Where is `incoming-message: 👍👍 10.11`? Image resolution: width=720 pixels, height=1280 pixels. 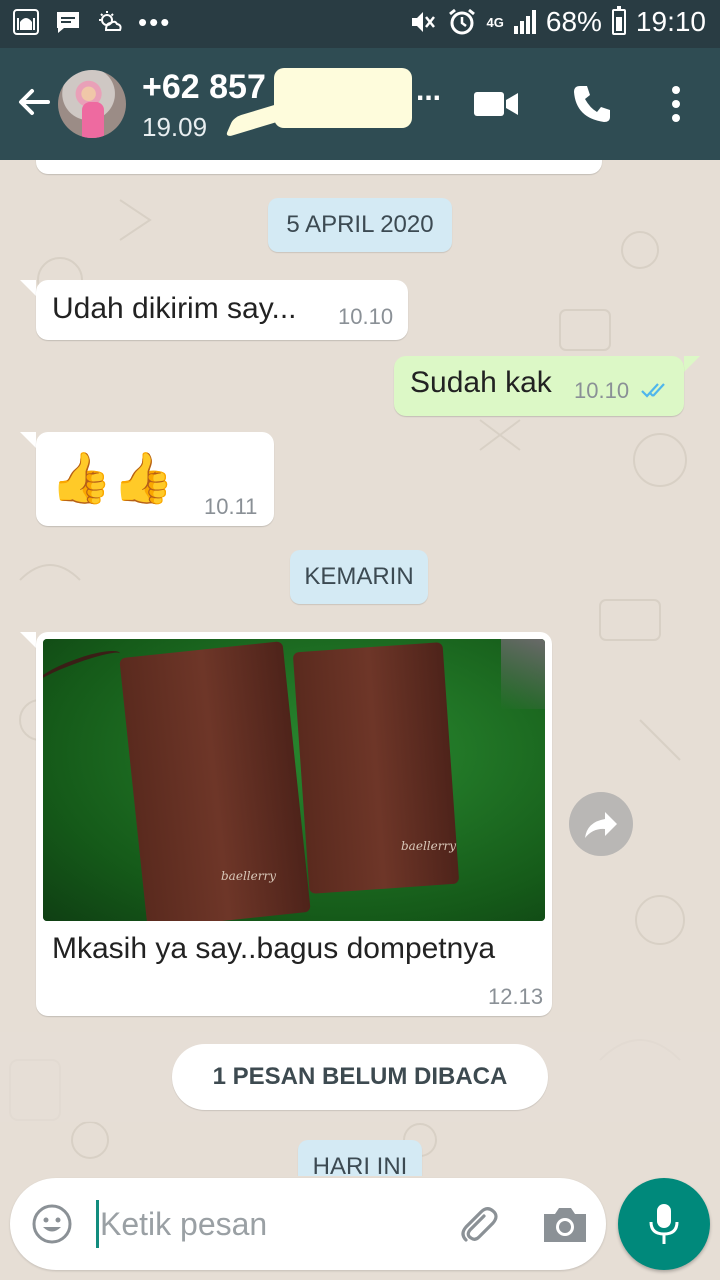
incoming-message: 👍👍 10.11 is located at coordinates (155, 479).